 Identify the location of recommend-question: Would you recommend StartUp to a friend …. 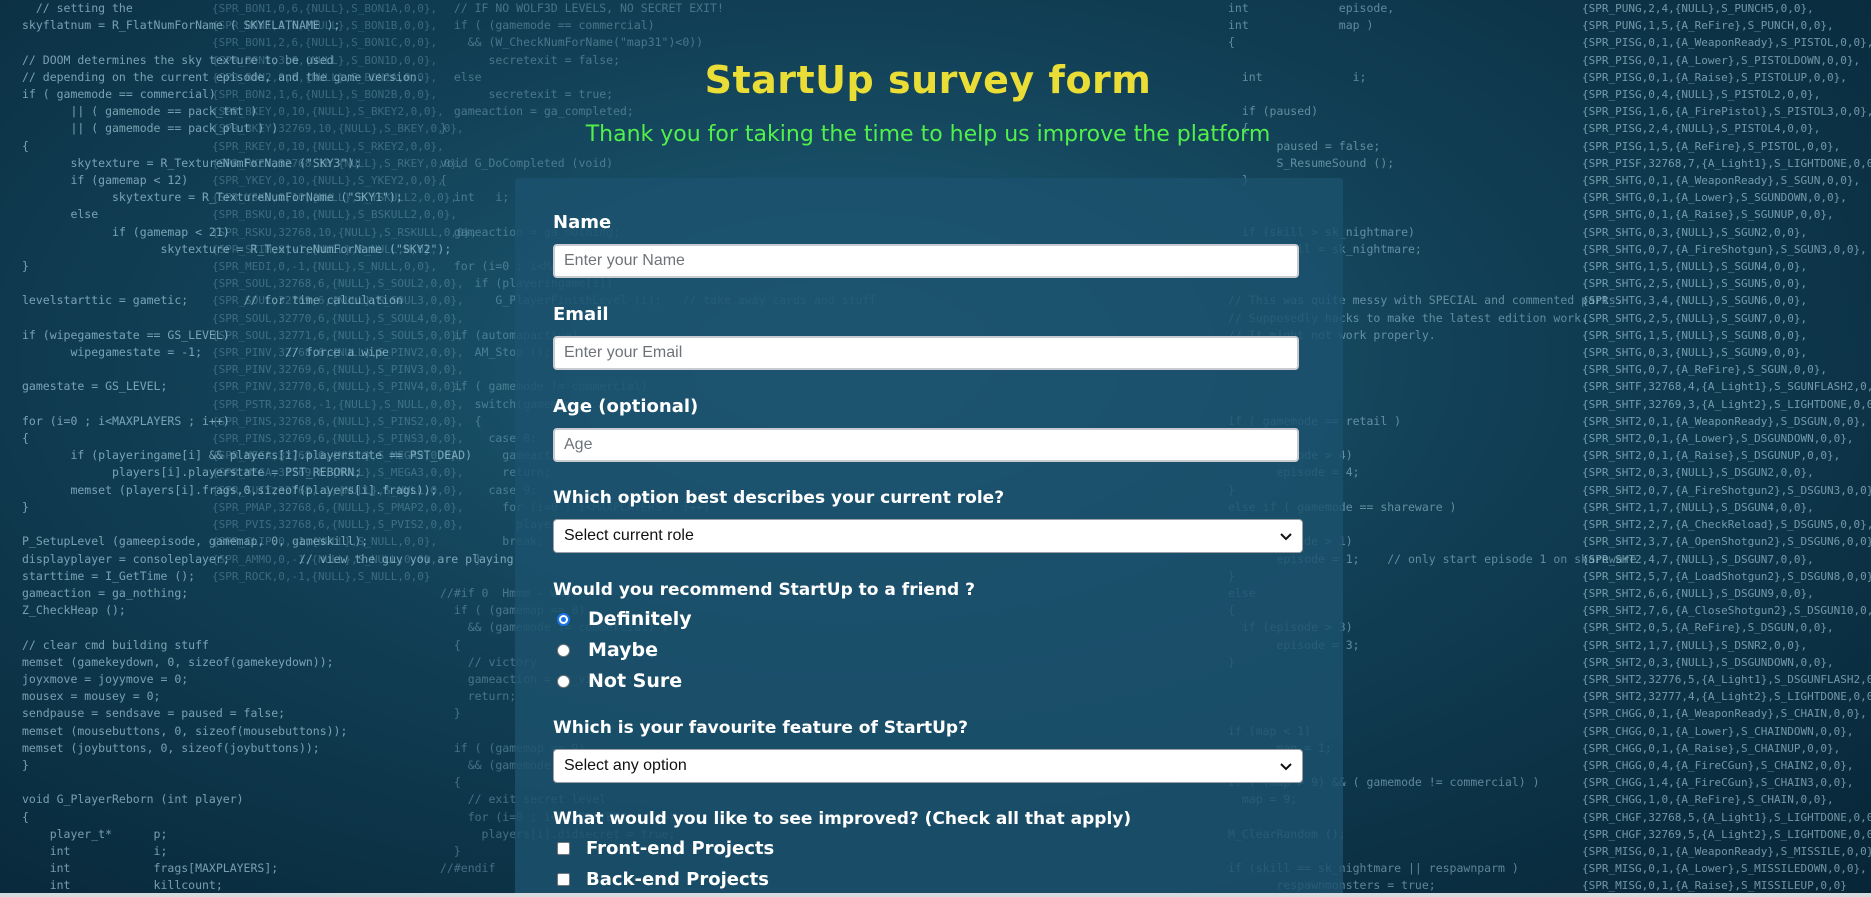
(764, 590).